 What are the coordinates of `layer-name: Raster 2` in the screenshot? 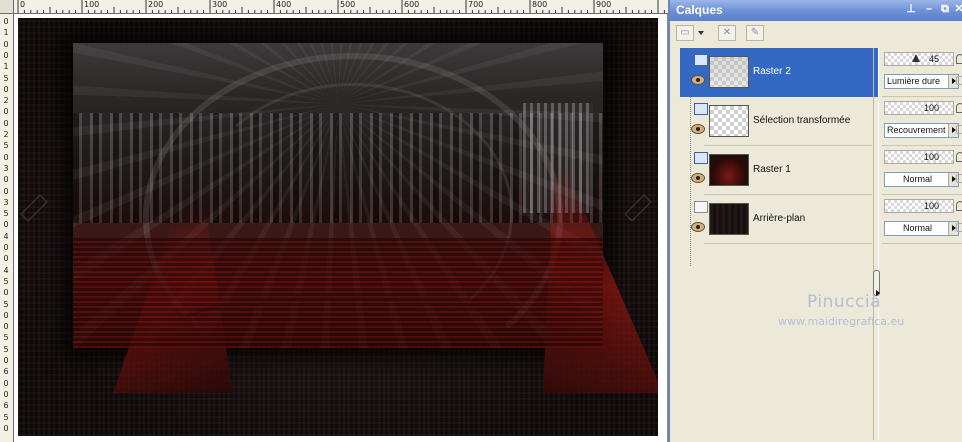 It's located at (772, 71).